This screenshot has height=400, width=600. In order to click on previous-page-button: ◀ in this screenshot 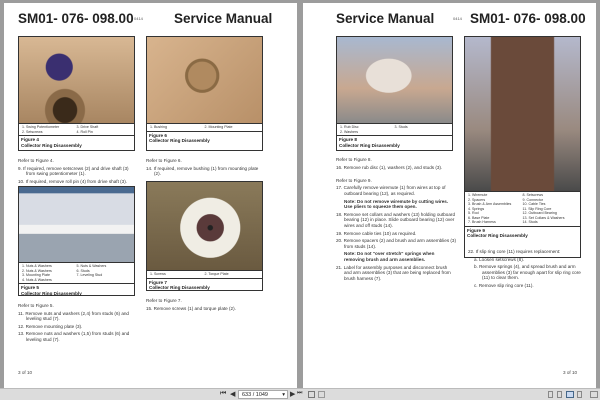, I will do `click(232, 394)`.